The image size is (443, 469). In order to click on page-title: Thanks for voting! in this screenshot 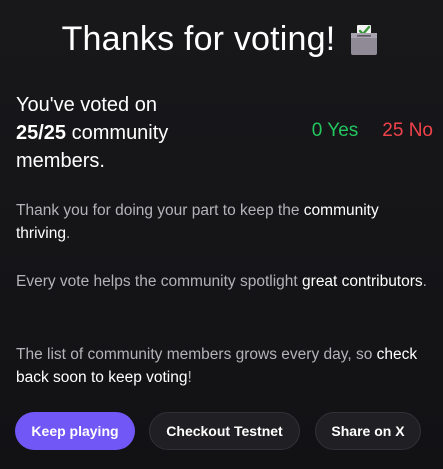, I will do `click(221, 39)`.